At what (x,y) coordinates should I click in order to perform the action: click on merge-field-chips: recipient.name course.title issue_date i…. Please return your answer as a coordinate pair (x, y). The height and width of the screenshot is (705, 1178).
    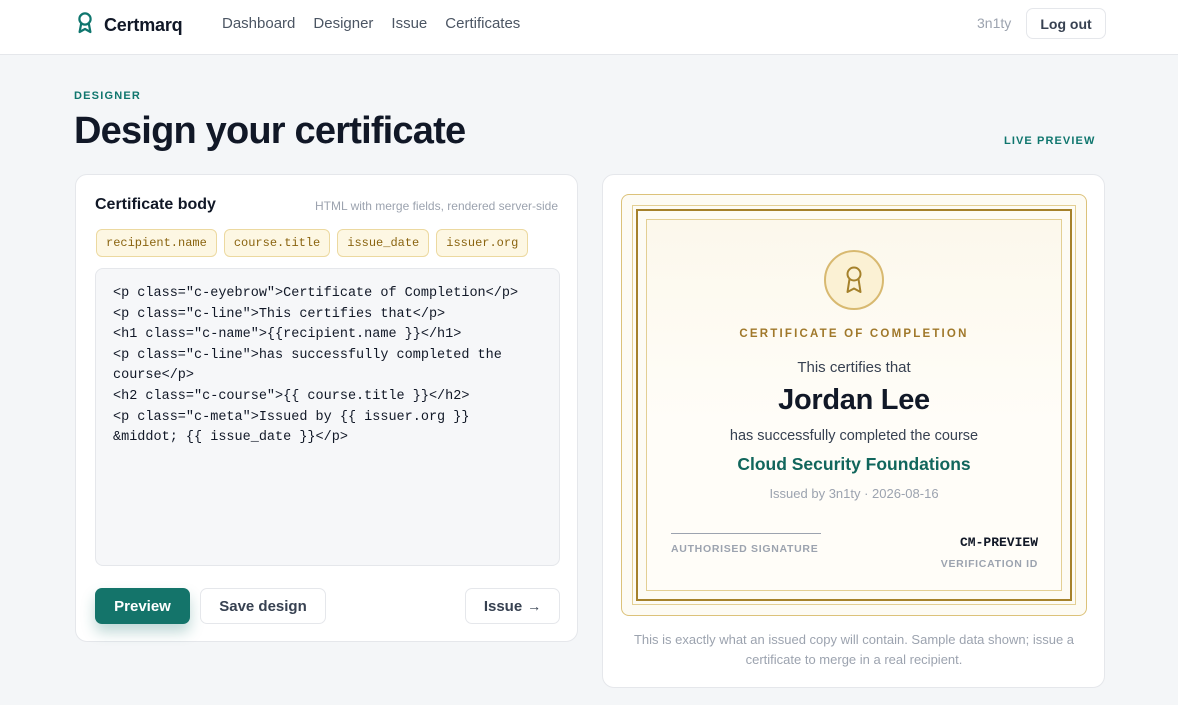
    Looking at the image, I should click on (312, 243).